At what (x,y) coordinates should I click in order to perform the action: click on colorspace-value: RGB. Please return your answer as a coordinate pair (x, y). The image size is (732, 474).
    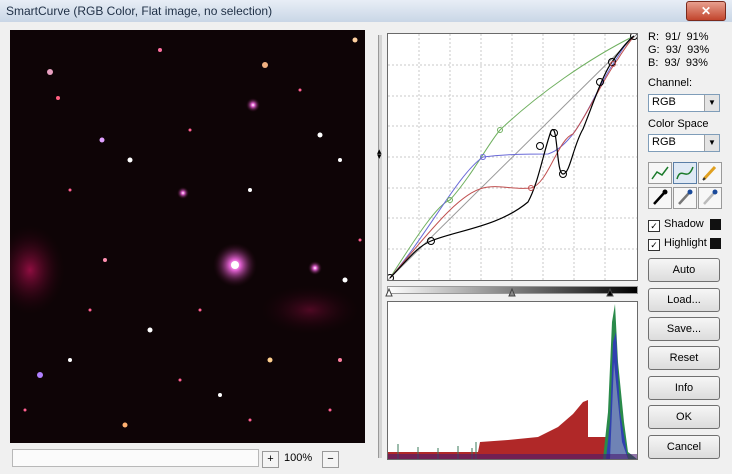
    Looking at the image, I should click on (664, 142).